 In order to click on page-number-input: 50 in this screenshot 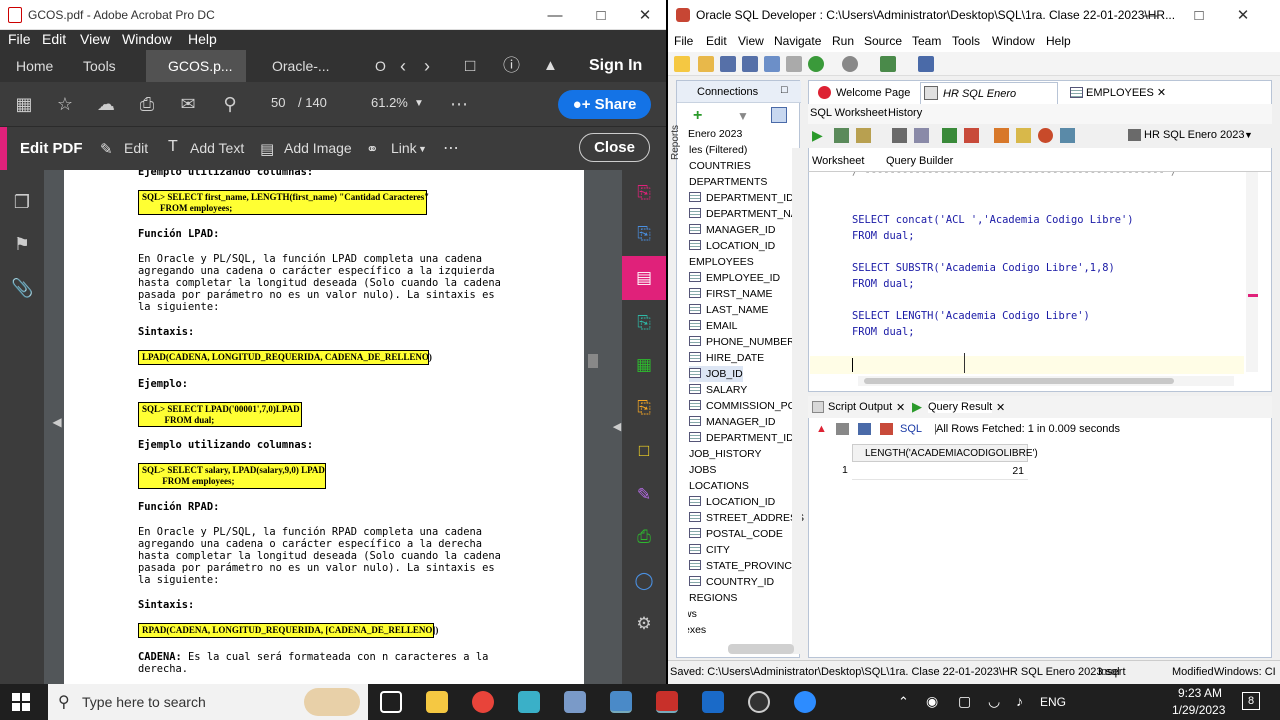, I will do `click(278, 102)`.